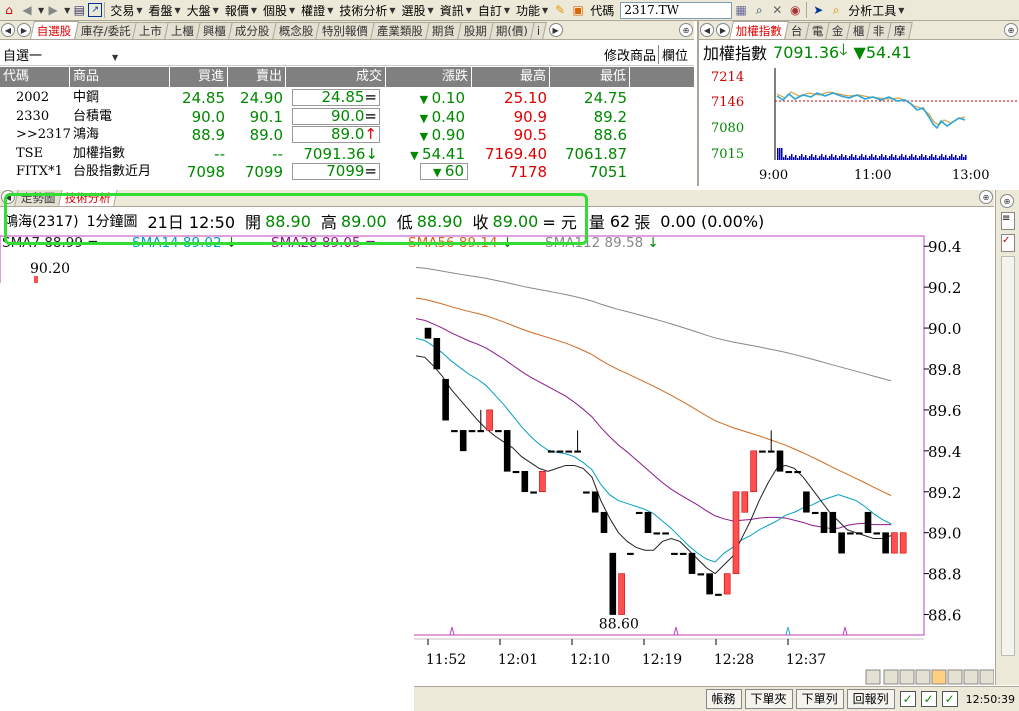 This screenshot has height=711, width=1019. Describe the element at coordinates (819, 699) in the screenshot. I see `order-bar-button: 下單列` at that location.